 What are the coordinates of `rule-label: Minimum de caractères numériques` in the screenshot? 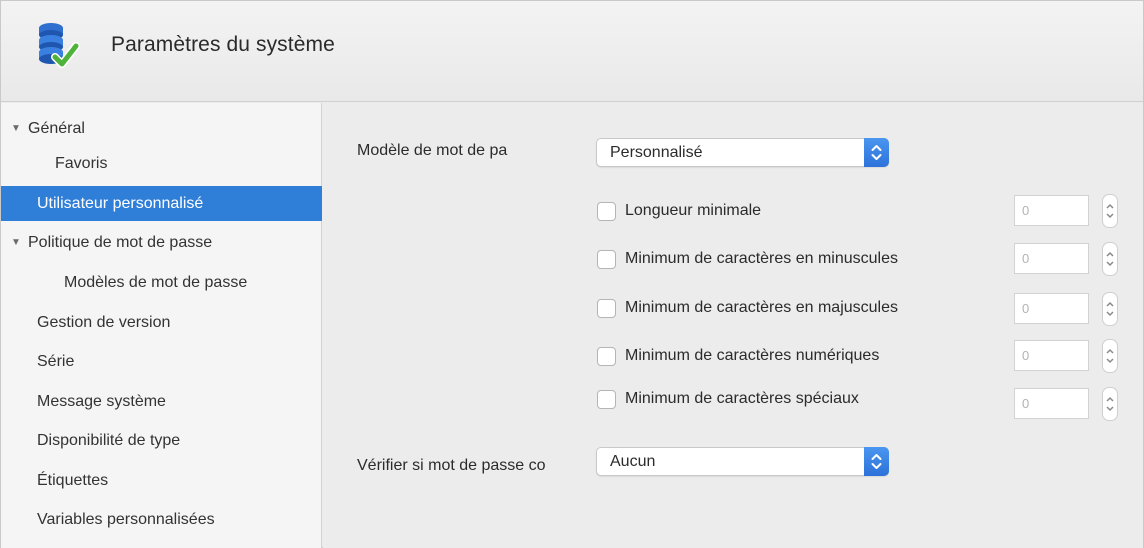 It's located at (752, 355).